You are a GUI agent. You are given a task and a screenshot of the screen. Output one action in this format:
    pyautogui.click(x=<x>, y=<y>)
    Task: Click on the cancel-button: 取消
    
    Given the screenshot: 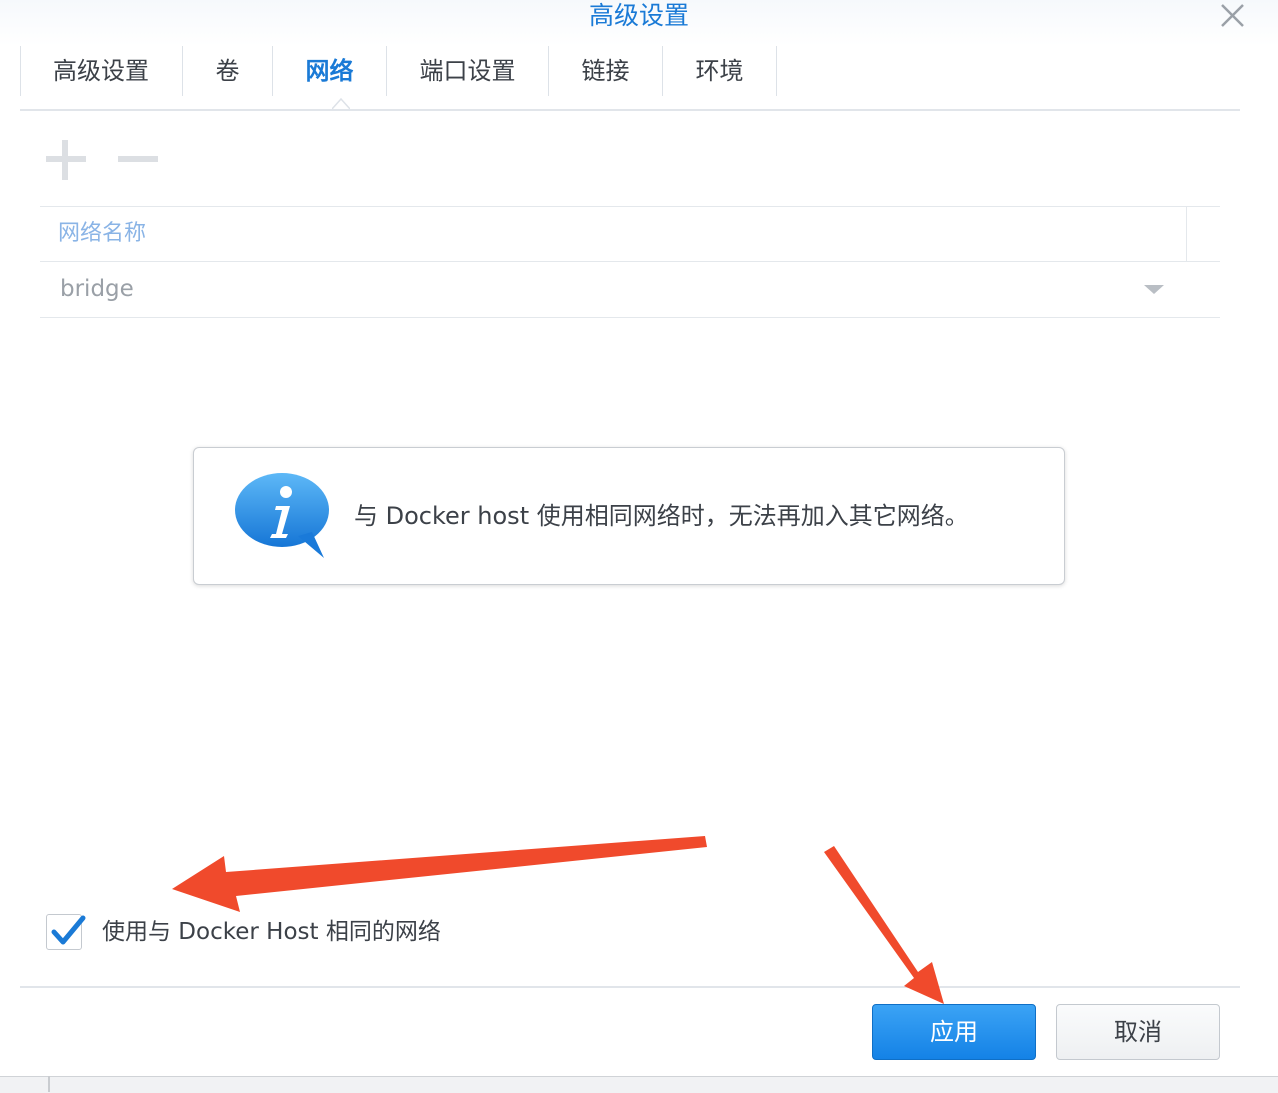 What is the action you would take?
    pyautogui.click(x=1138, y=1032)
    